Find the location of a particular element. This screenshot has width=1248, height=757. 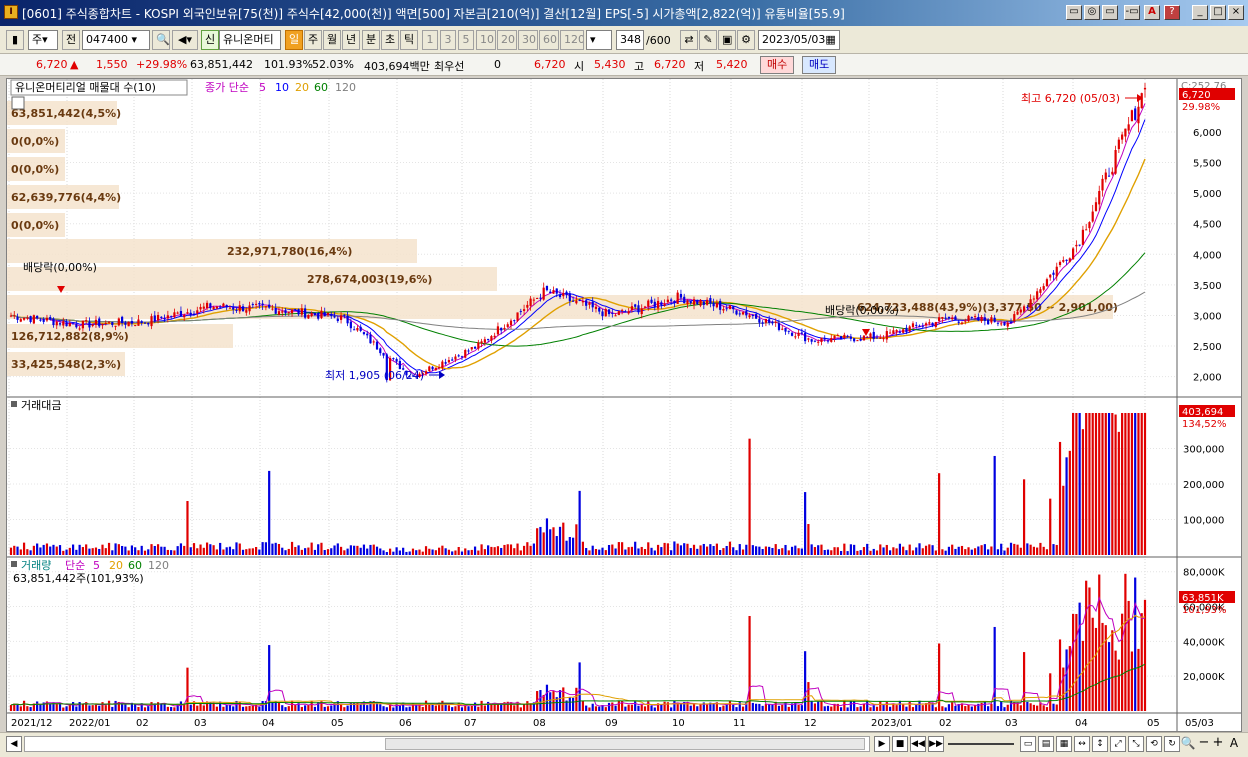

interval-60: 60 is located at coordinates (549, 40).